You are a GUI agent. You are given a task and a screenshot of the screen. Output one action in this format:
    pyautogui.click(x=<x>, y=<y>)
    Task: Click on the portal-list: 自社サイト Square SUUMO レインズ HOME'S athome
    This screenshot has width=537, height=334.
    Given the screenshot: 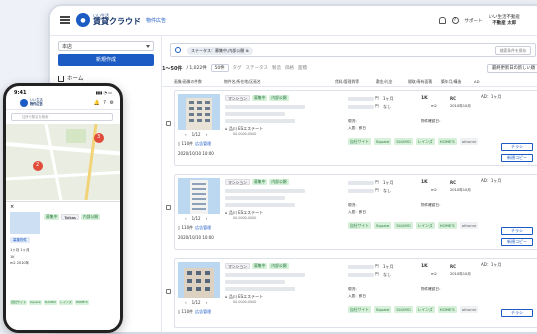 What is the action you would take?
    pyautogui.click(x=413, y=309)
    